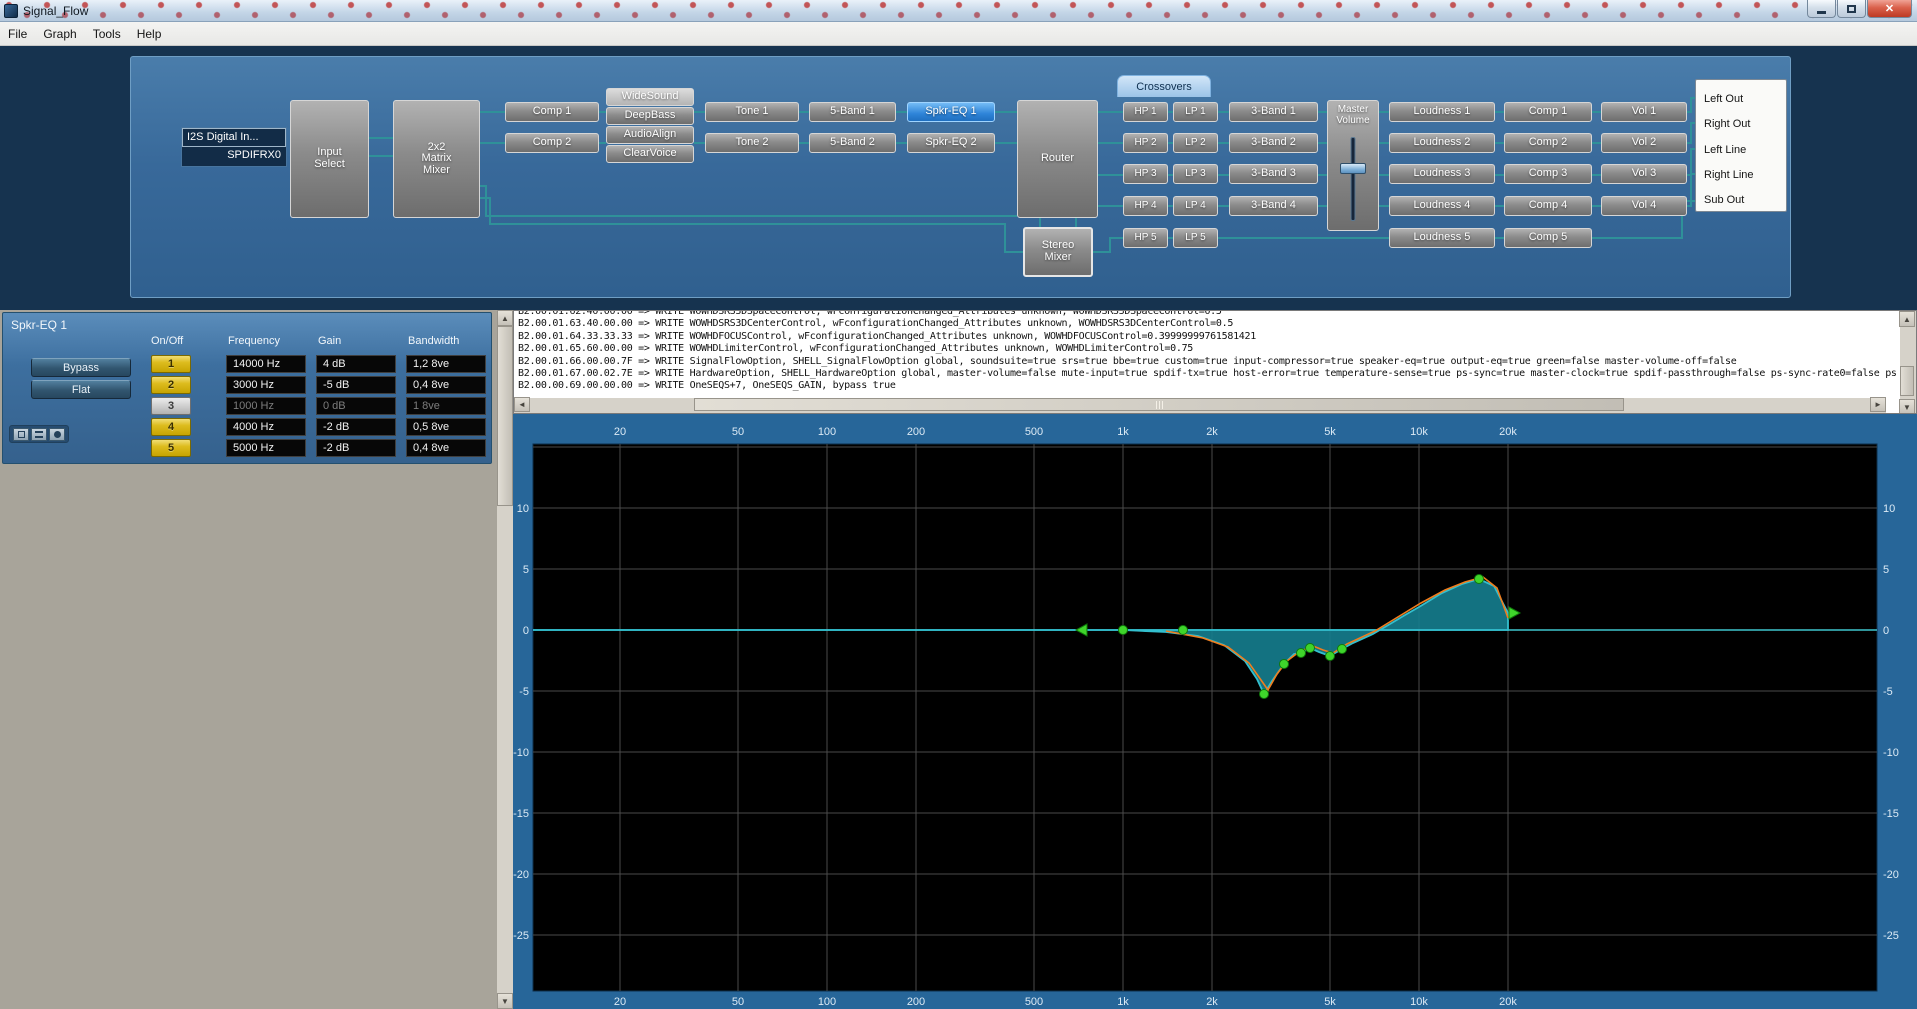 The height and width of the screenshot is (1009, 1917). What do you see at coordinates (552, 112) in the screenshot?
I see `block-comp-in-1: Comp 1` at bounding box center [552, 112].